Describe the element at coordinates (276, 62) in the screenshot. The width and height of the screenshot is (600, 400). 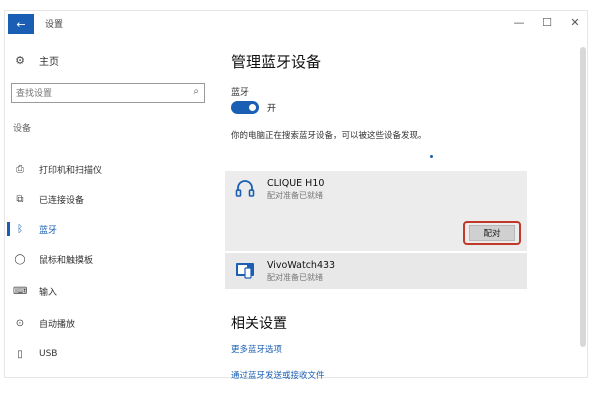
I see `page-title: 管理蓝牙设备` at that location.